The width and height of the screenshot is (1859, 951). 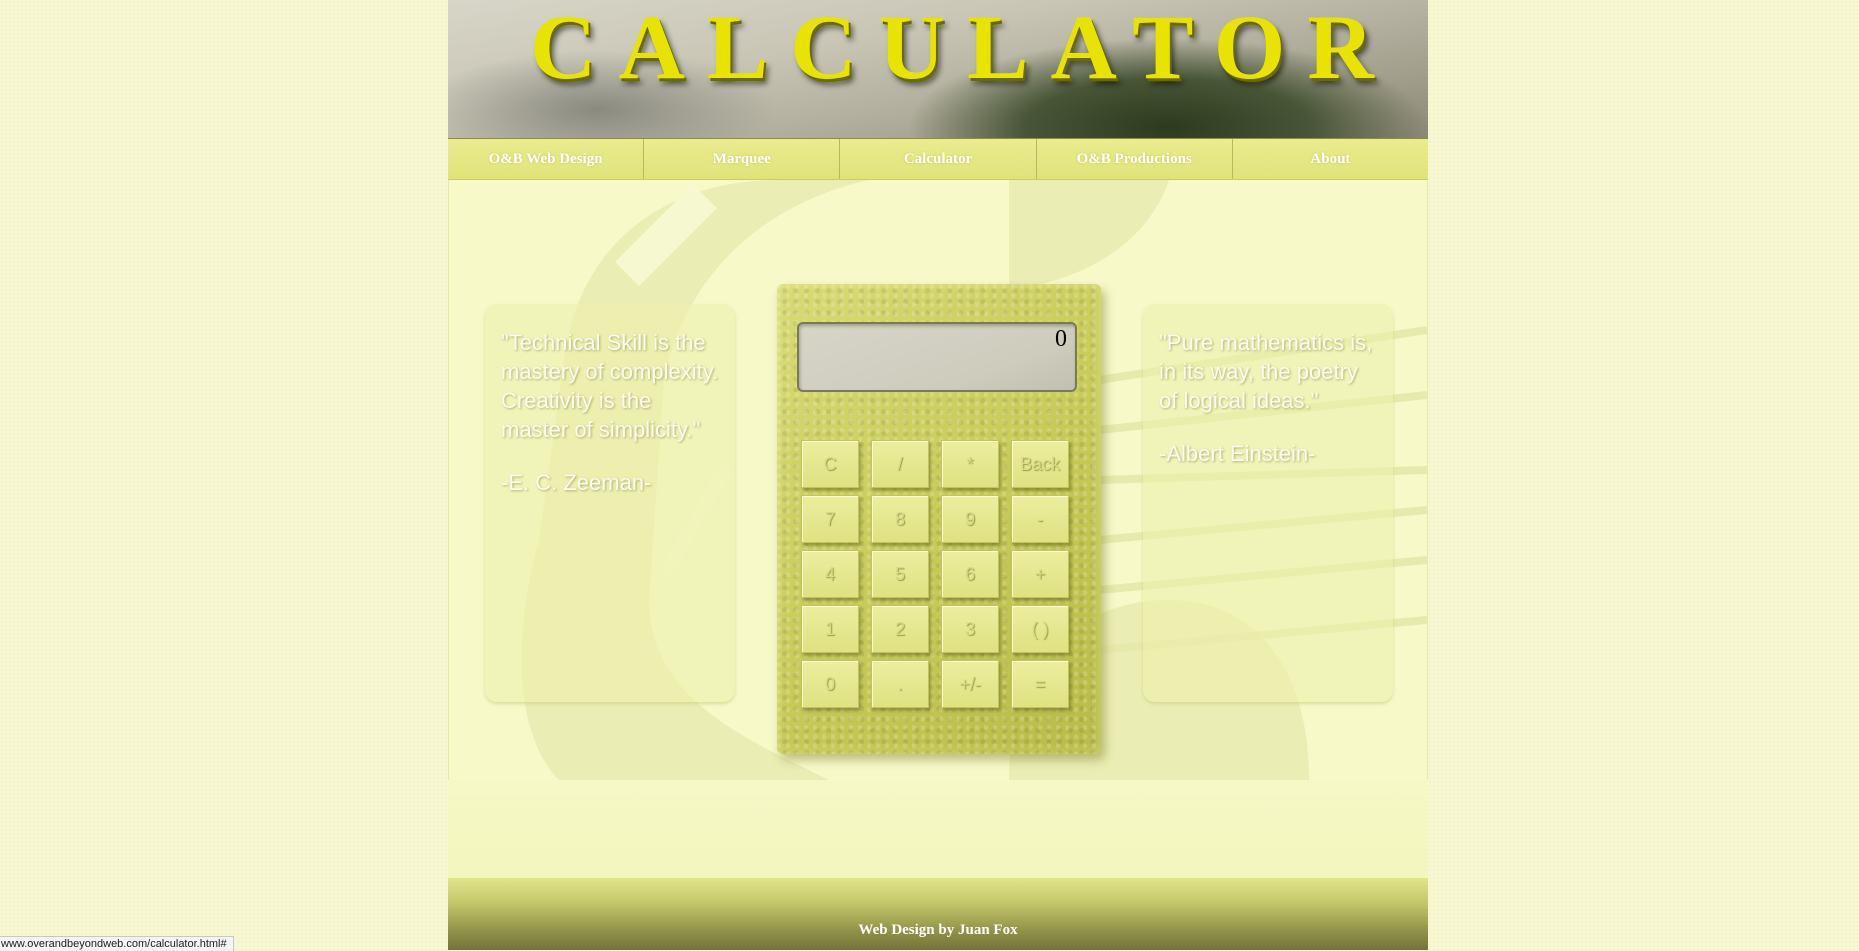 I want to click on banner-title: CALCULATOR, so click(x=963, y=49).